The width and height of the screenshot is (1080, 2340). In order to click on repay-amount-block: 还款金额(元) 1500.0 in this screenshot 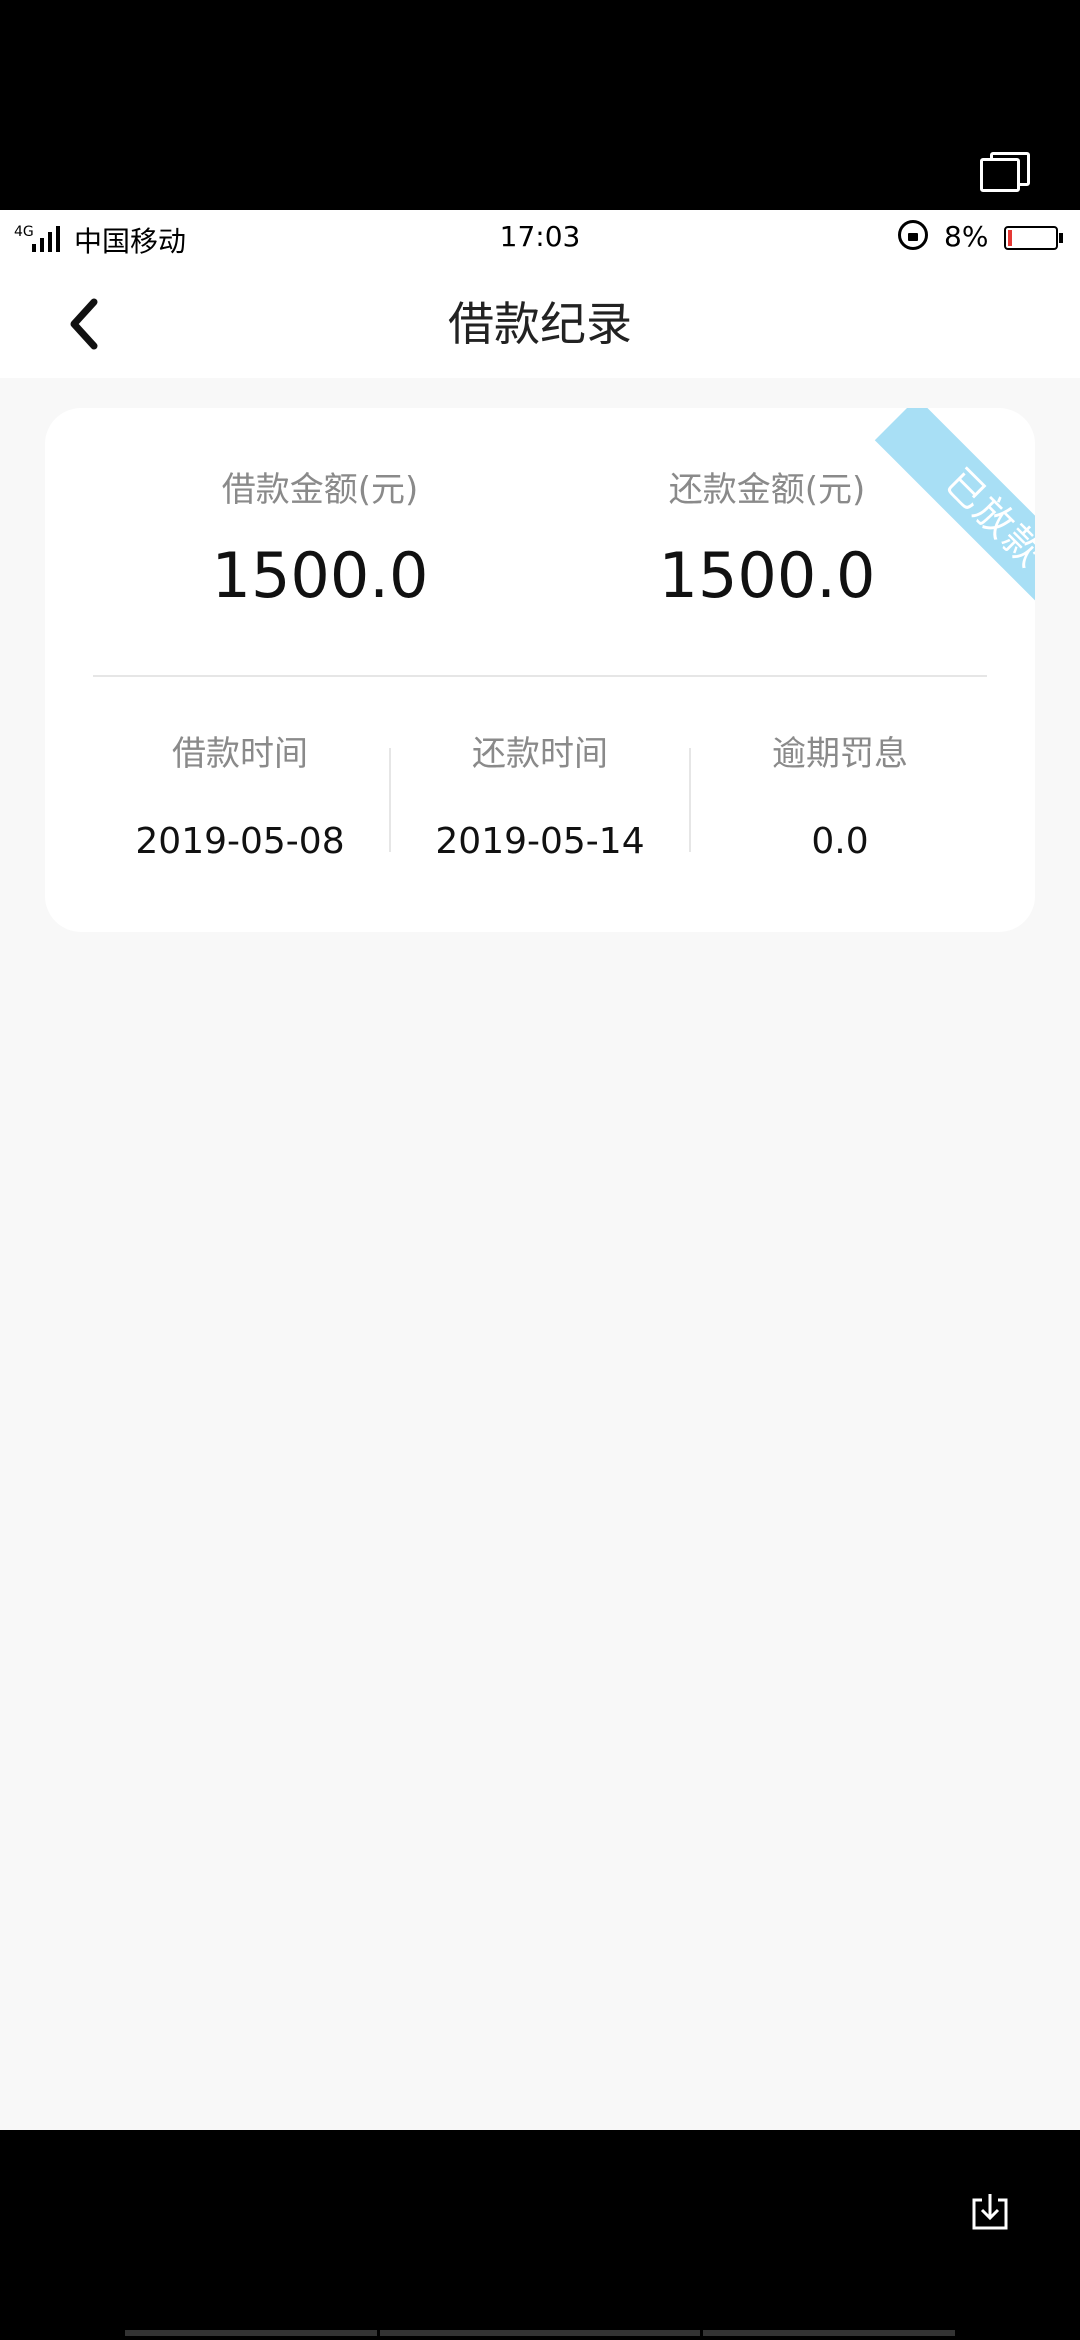, I will do `click(767, 542)`.